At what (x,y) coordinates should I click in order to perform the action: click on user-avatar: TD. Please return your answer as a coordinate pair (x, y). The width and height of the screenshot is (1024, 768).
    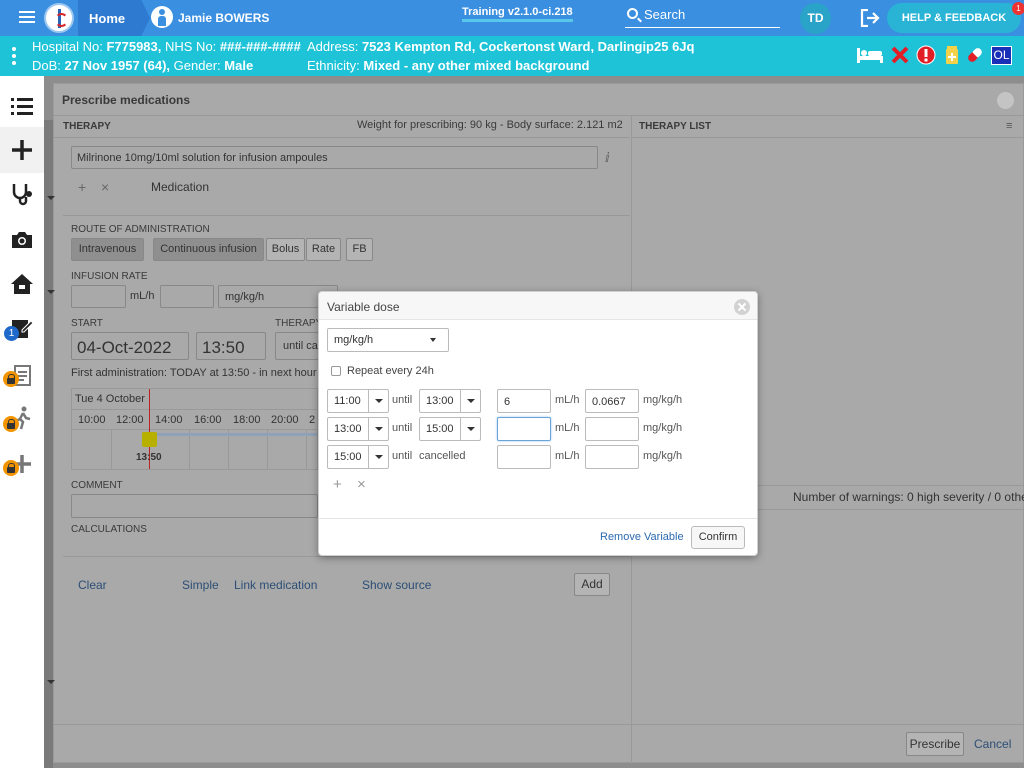
    Looking at the image, I should click on (815, 18).